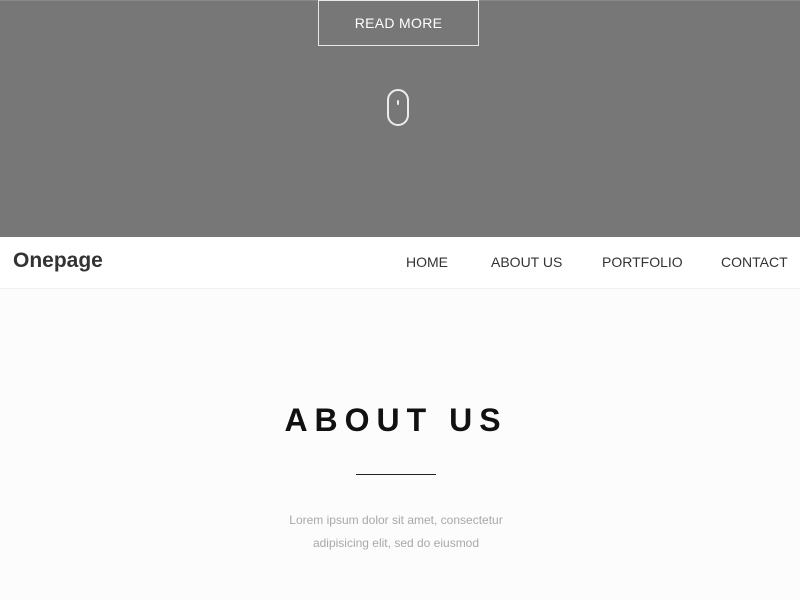 Image resolution: width=800 pixels, height=600 pixels. What do you see at coordinates (642, 262) in the screenshot?
I see `nav-item-portfolio: PORTFOLIO` at bounding box center [642, 262].